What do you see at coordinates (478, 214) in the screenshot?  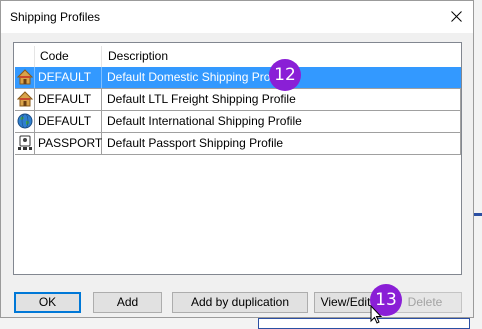 I see `background-window-accent` at bounding box center [478, 214].